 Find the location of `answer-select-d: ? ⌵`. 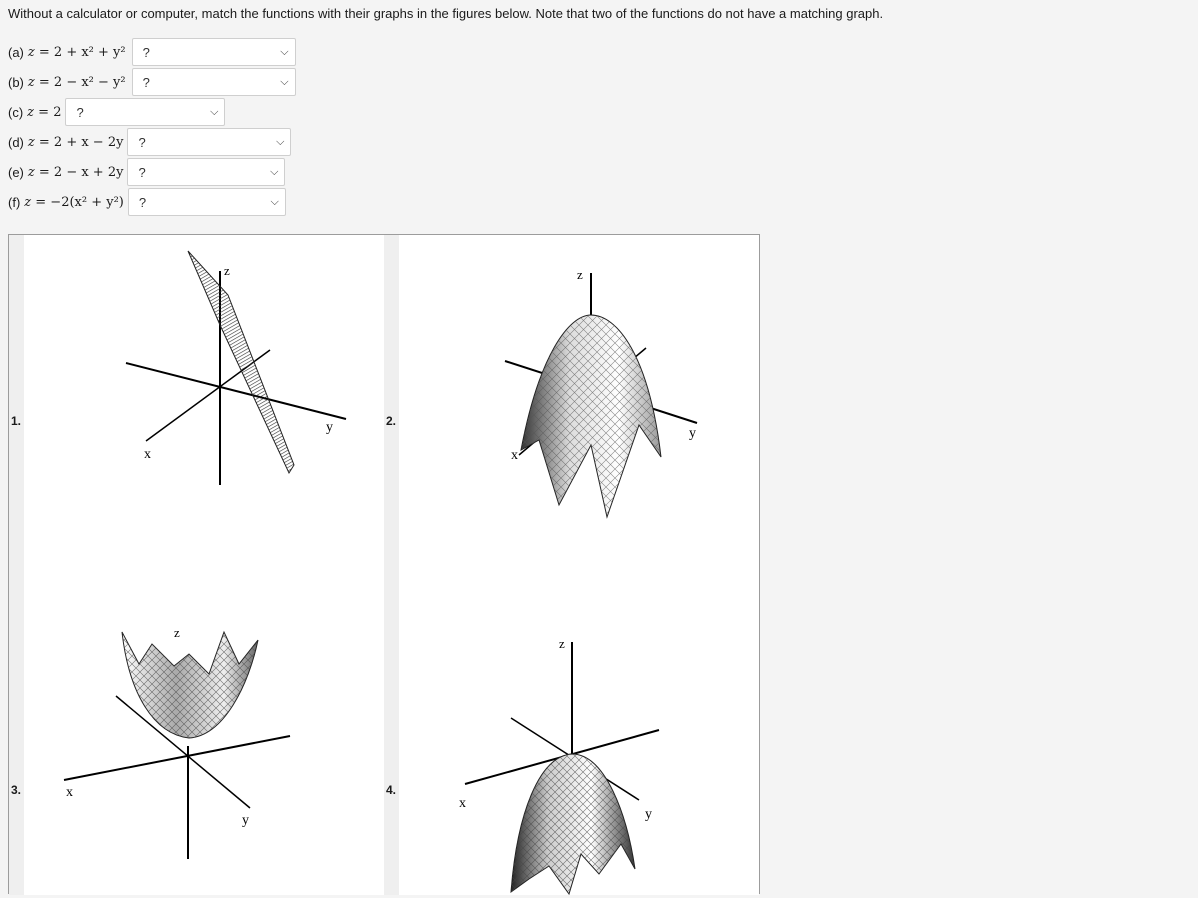

answer-select-d: ? ⌵ is located at coordinates (209, 142).